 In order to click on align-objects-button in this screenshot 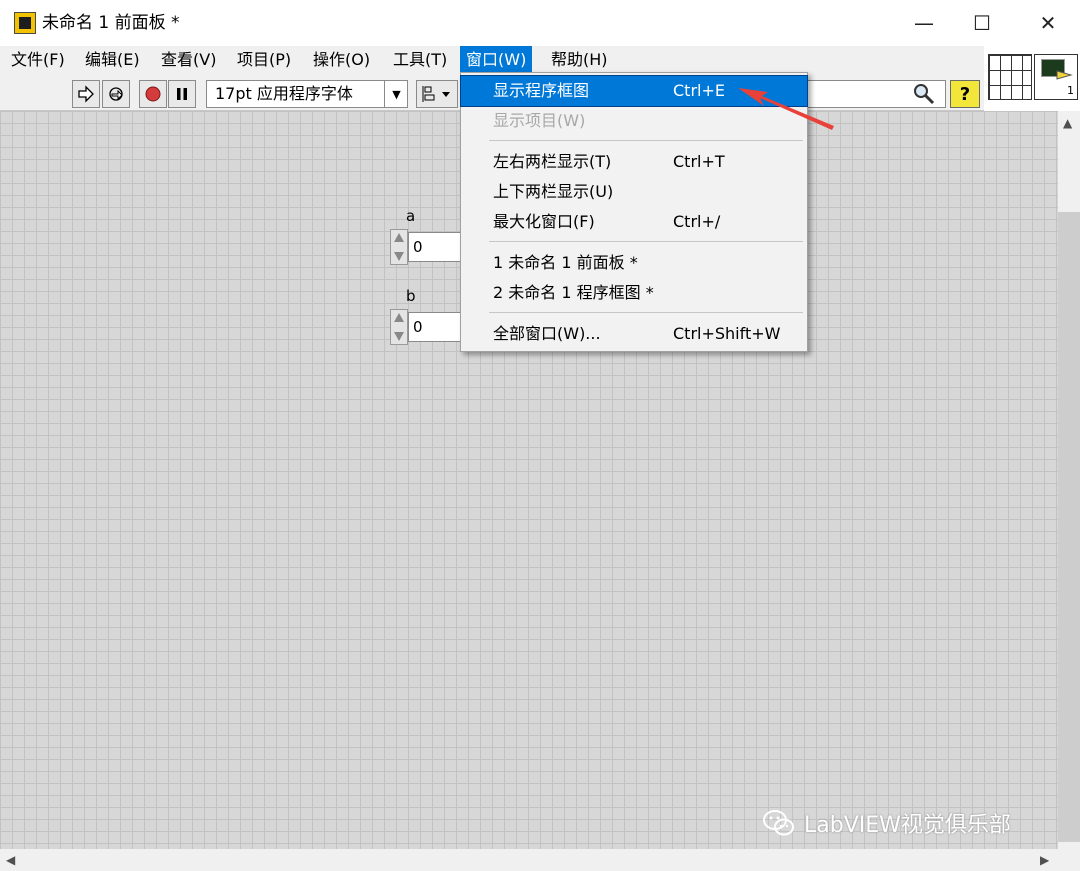, I will do `click(437, 94)`.